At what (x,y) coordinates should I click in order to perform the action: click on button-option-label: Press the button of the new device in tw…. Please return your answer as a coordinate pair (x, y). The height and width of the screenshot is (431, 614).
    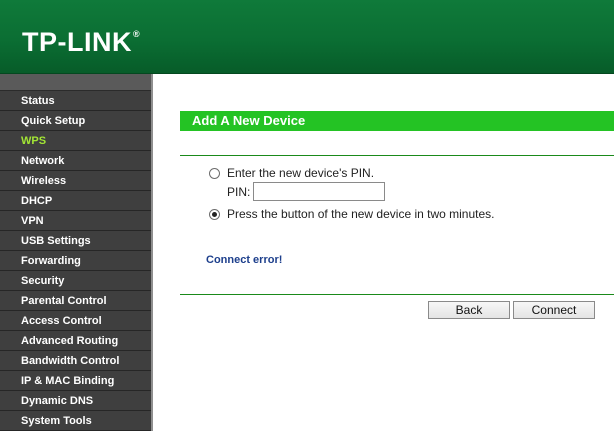
    Looking at the image, I should click on (361, 214).